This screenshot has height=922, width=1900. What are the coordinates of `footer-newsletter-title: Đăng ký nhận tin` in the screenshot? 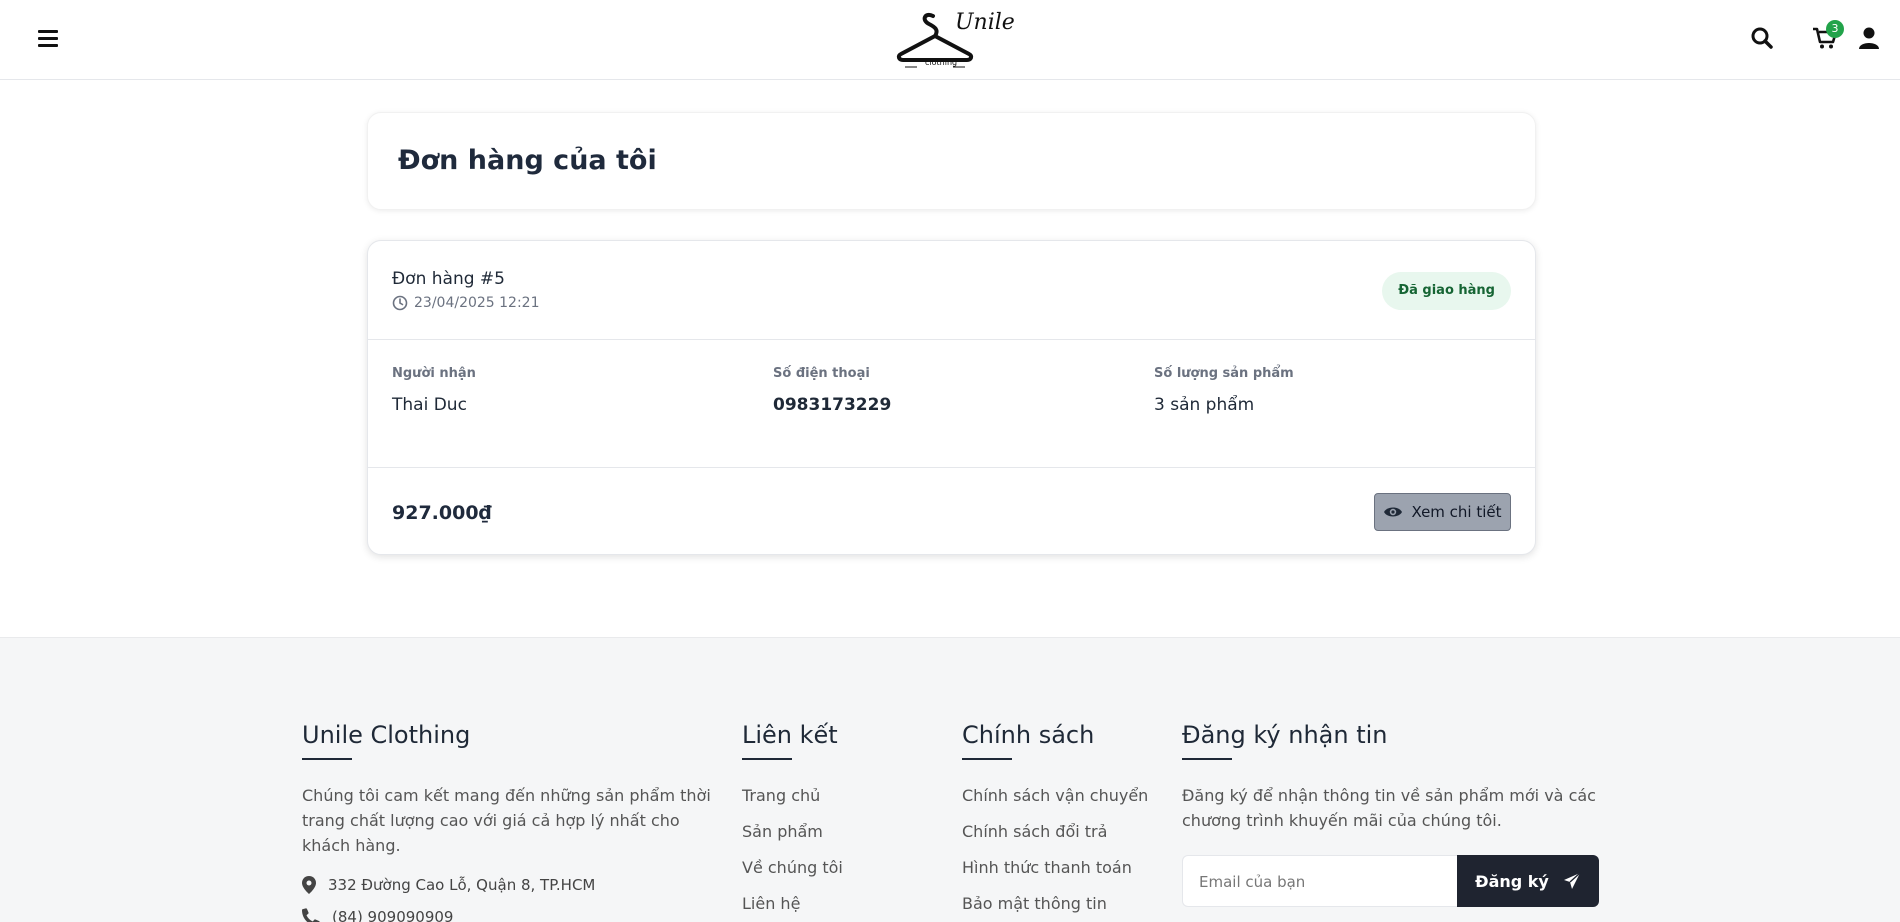 It's located at (1285, 740).